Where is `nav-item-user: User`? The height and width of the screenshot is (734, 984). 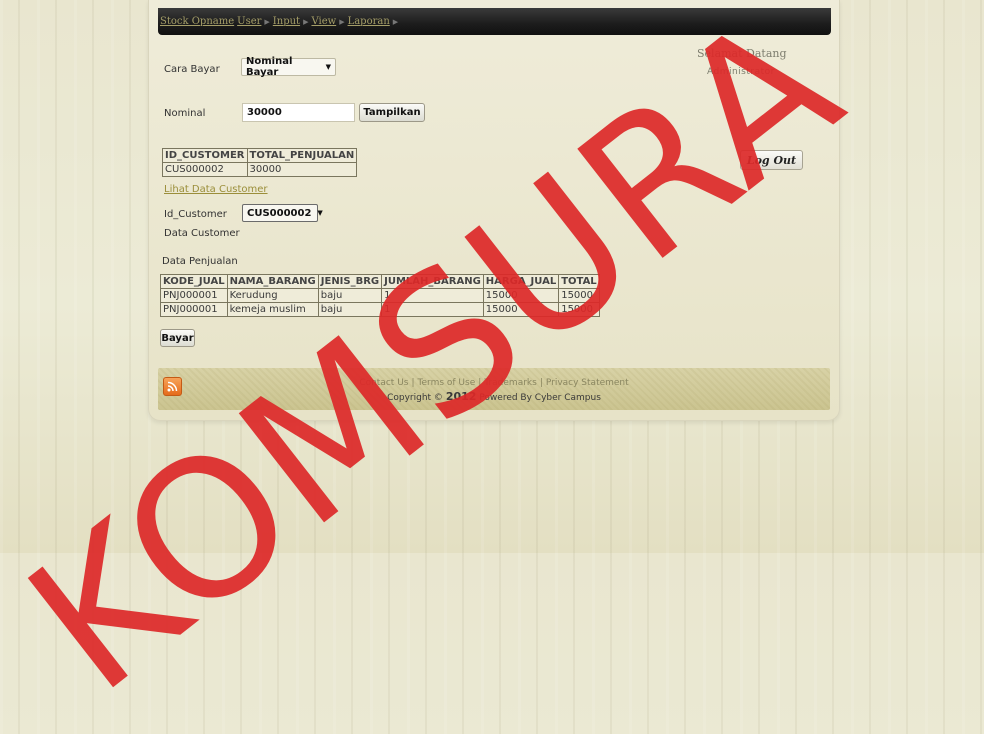
nav-item-user: User is located at coordinates (249, 21).